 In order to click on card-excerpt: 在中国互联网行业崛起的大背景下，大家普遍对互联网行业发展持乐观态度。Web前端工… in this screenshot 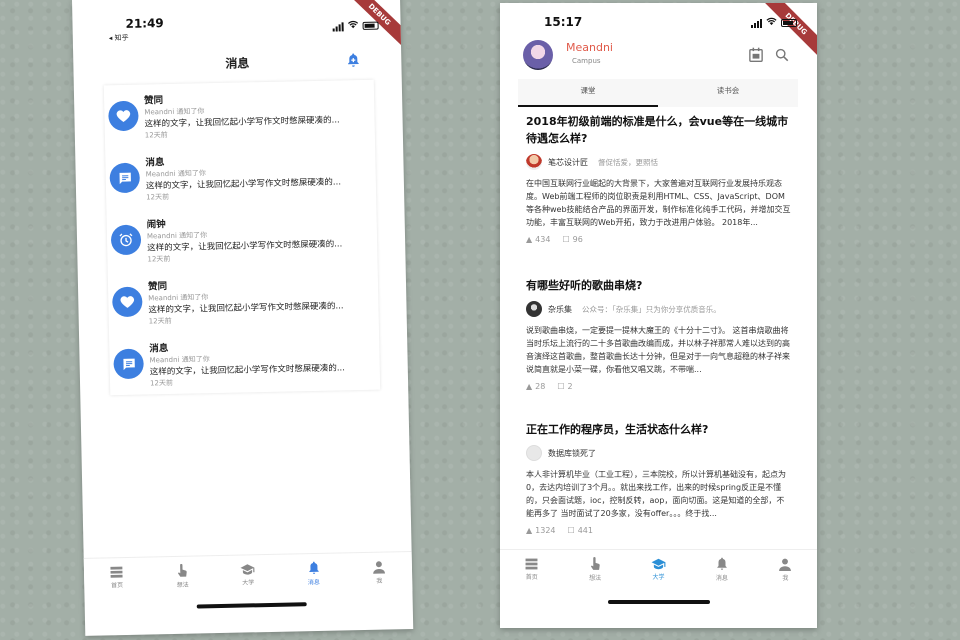, I will do `click(658, 203)`.